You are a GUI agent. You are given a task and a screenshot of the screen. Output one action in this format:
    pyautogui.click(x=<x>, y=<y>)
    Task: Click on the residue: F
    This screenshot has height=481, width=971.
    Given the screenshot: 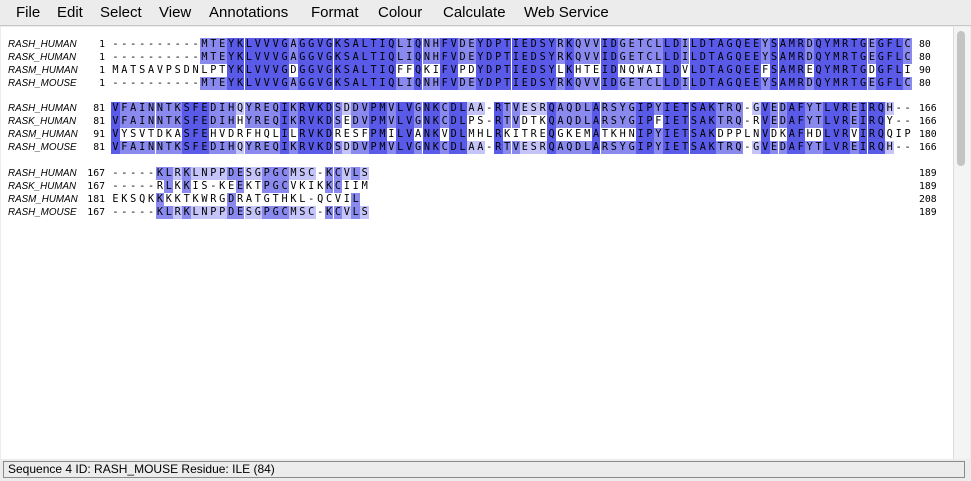 What is the action you would take?
    pyautogui.click(x=890, y=57)
    